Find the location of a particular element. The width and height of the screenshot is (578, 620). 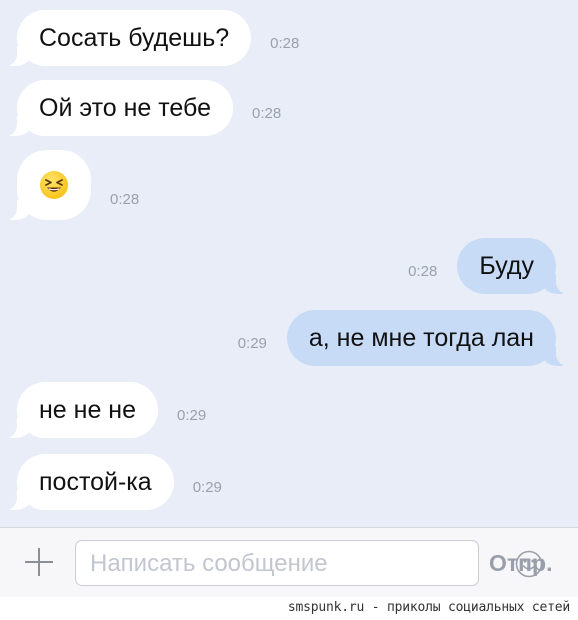

message-row: Сосать будешь? 0:28 is located at coordinates (151, 38).